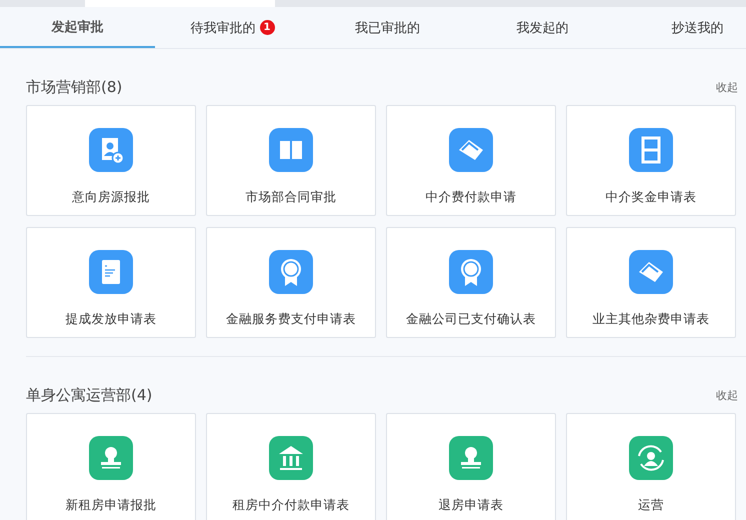  What do you see at coordinates (267, 27) in the screenshot?
I see `count-badge: 1` at bounding box center [267, 27].